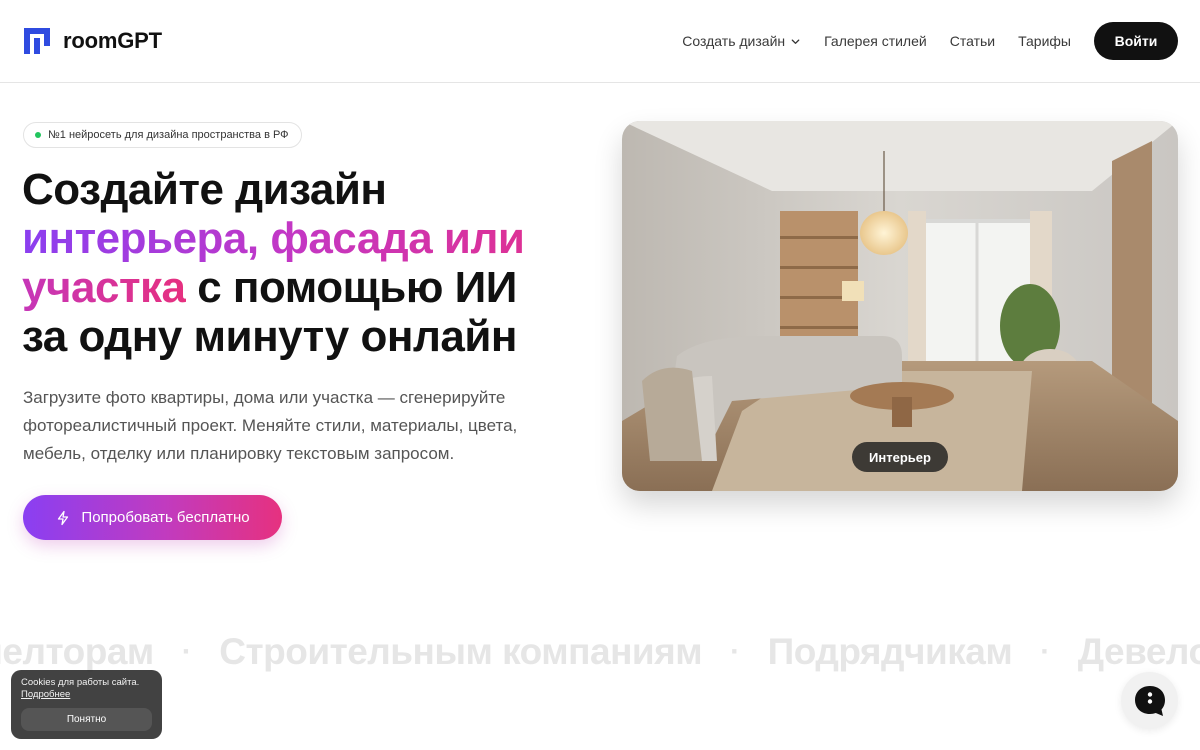 The width and height of the screenshot is (1200, 750). I want to click on chat-widget-button, so click(1149, 700).